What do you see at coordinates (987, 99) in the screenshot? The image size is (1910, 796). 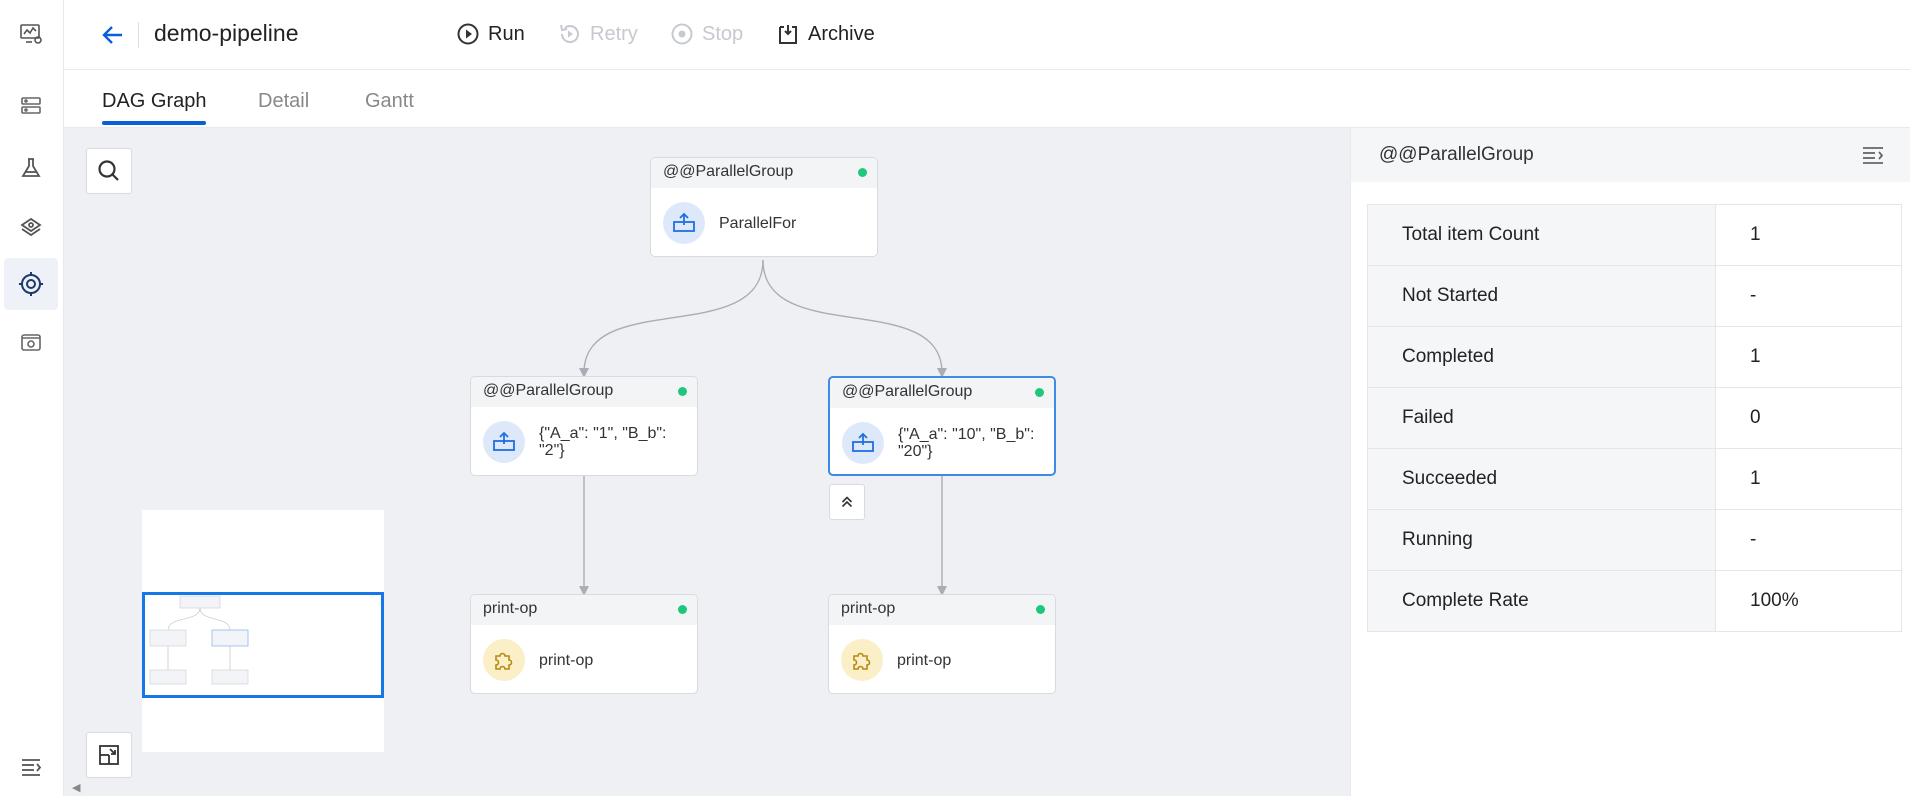 I see `view-tabs: DAG Graph Detail Gantt` at bounding box center [987, 99].